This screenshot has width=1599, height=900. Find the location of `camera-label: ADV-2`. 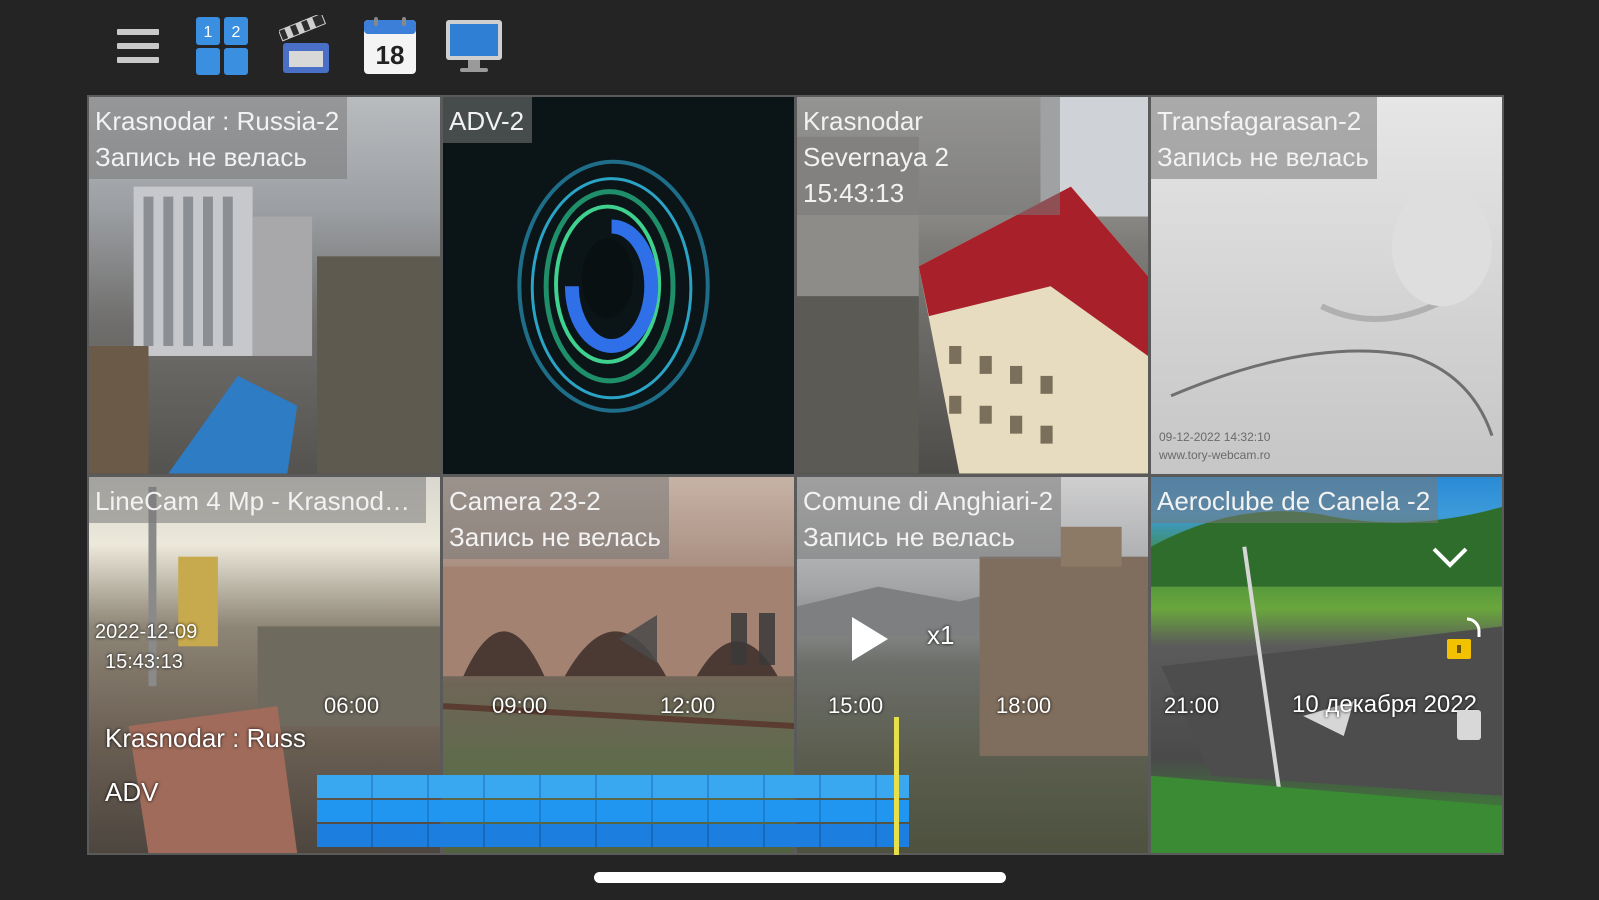

camera-label: ADV-2 is located at coordinates (488, 120).